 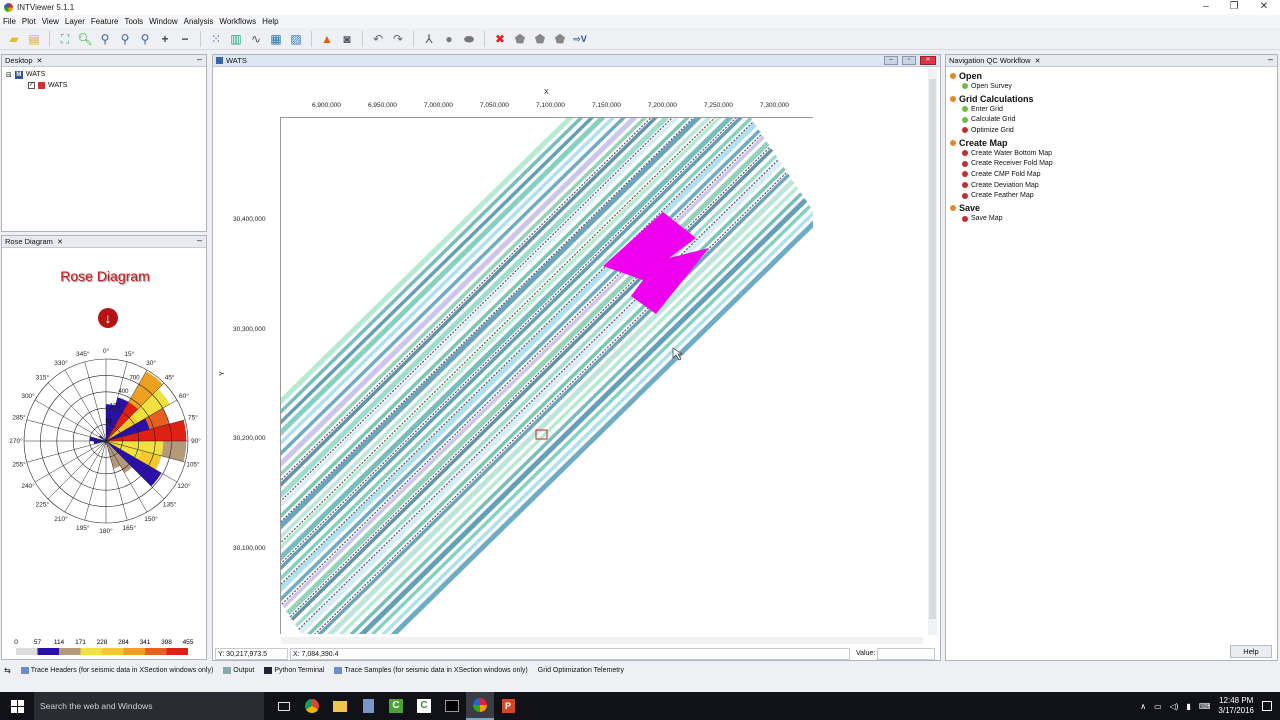 What do you see at coordinates (580, 39) in the screenshot?
I see `export-v-icon: ⇨V` at bounding box center [580, 39].